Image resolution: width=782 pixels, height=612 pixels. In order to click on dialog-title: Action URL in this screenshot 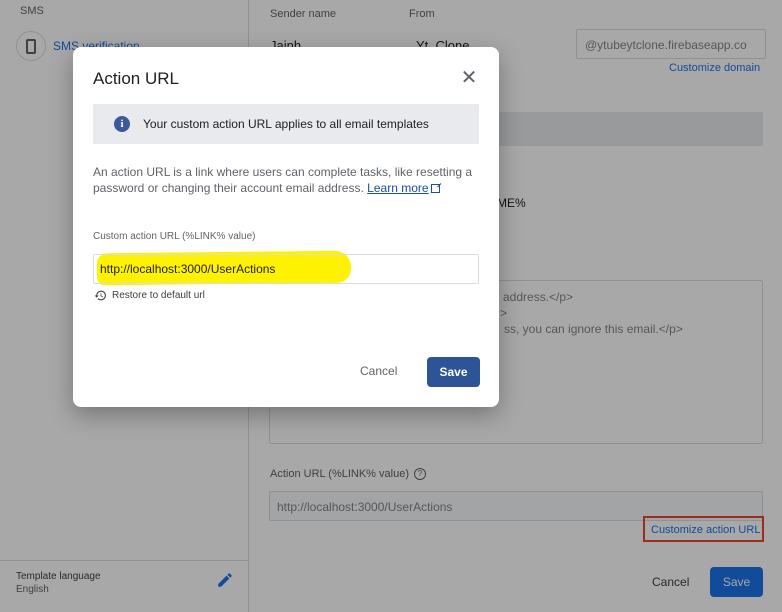, I will do `click(136, 78)`.